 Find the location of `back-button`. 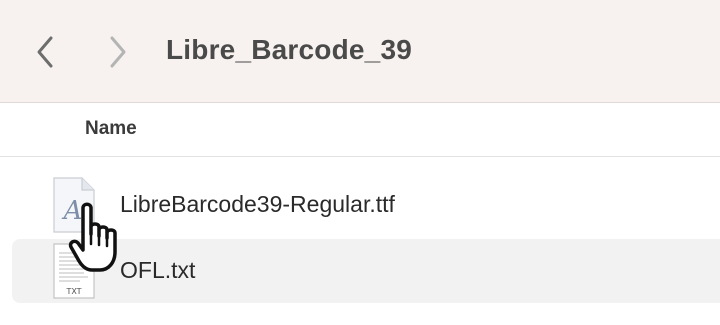

back-button is located at coordinates (45, 52).